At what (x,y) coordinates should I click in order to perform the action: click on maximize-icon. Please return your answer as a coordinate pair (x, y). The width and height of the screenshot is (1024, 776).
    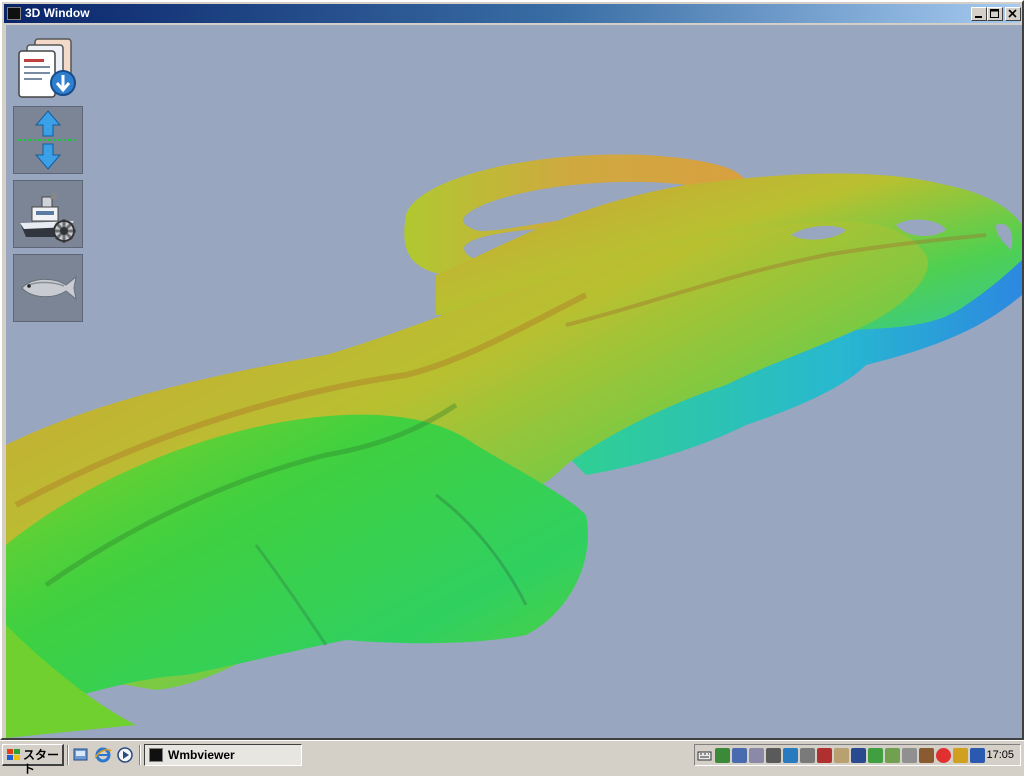
    Looking at the image, I should click on (994, 13).